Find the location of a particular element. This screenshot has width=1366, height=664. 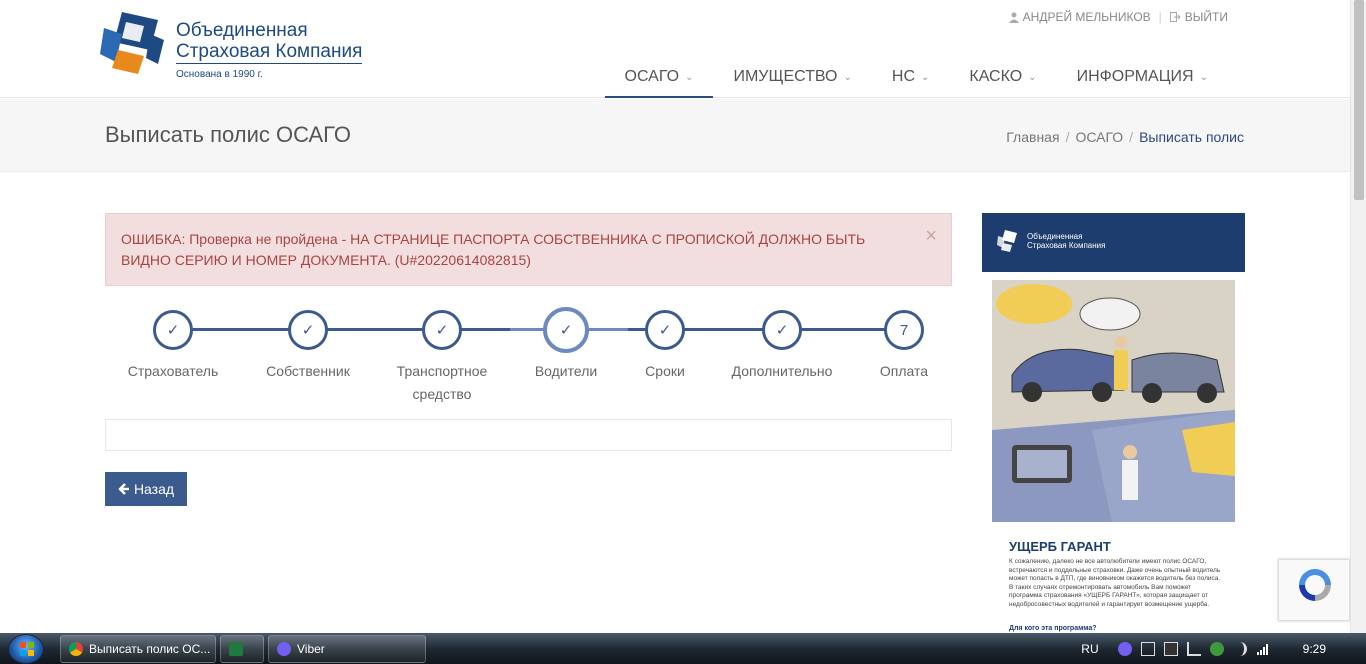

step-number: 7 is located at coordinates (904, 330).